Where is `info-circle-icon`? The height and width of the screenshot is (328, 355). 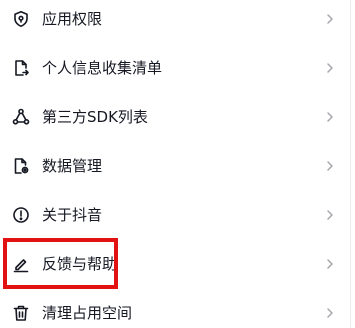 info-circle-icon is located at coordinates (21, 215).